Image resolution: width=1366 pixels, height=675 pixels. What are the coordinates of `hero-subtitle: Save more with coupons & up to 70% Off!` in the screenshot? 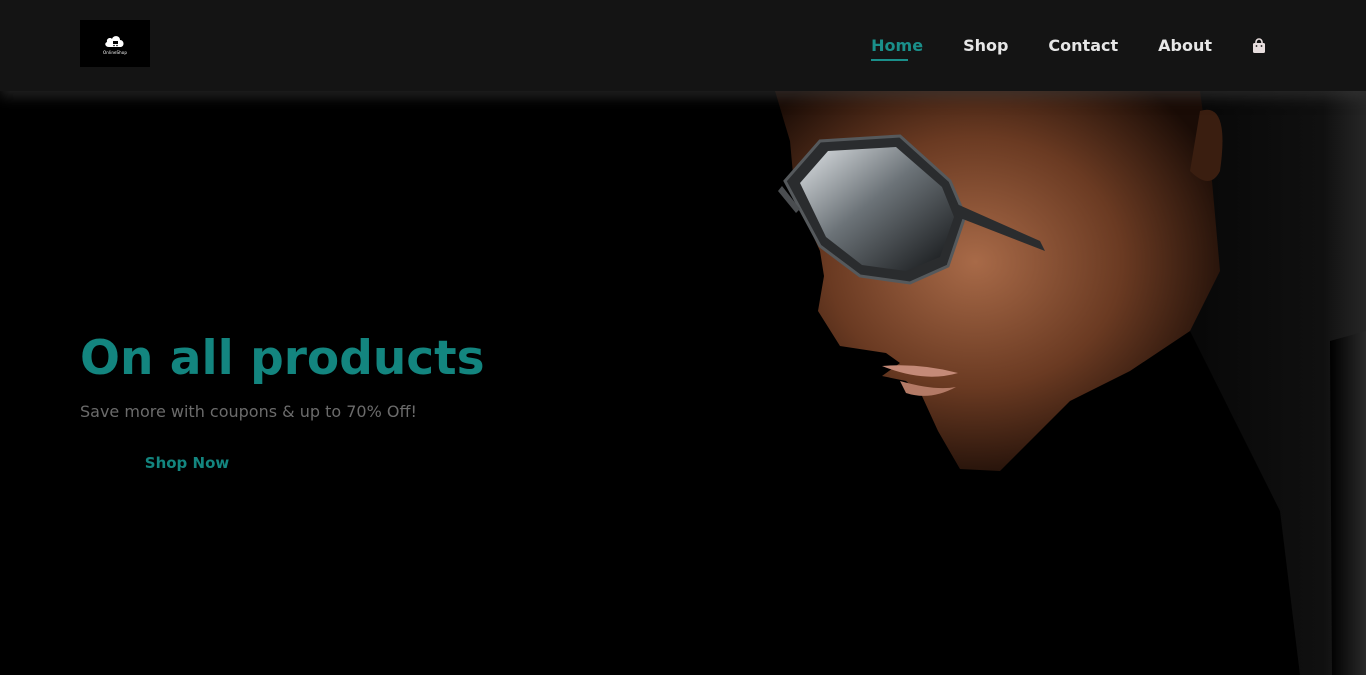 It's located at (248, 411).